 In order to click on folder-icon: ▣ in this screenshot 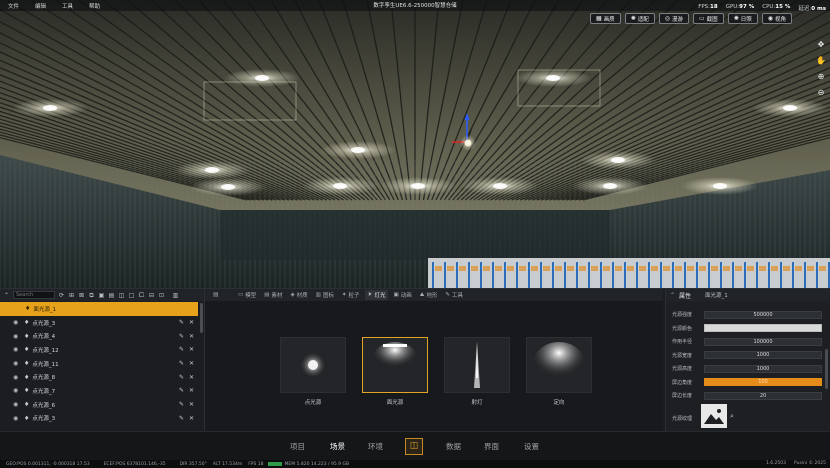, I will do `click(101, 295)`.